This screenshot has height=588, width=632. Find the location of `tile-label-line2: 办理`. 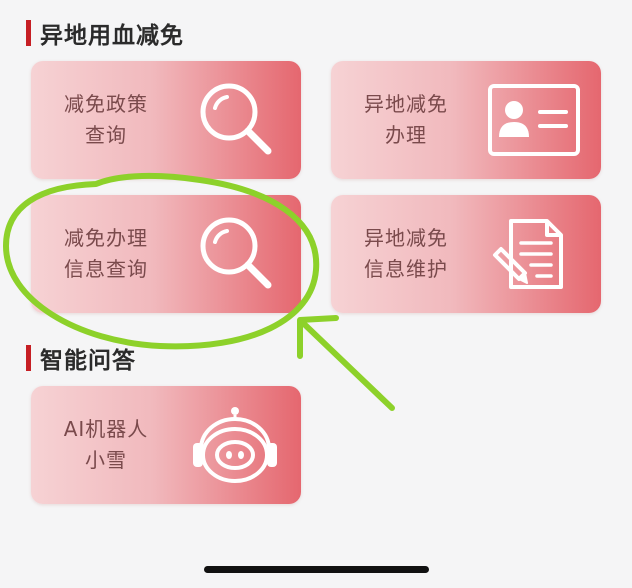

tile-label-line2: 办理 is located at coordinates (406, 135).